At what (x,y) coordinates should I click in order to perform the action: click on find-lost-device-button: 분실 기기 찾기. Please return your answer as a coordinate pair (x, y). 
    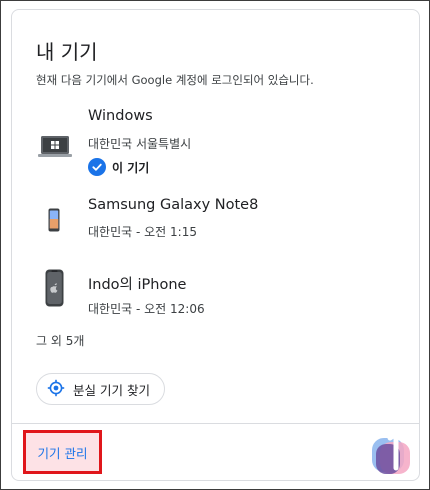
    Looking at the image, I should click on (100, 389).